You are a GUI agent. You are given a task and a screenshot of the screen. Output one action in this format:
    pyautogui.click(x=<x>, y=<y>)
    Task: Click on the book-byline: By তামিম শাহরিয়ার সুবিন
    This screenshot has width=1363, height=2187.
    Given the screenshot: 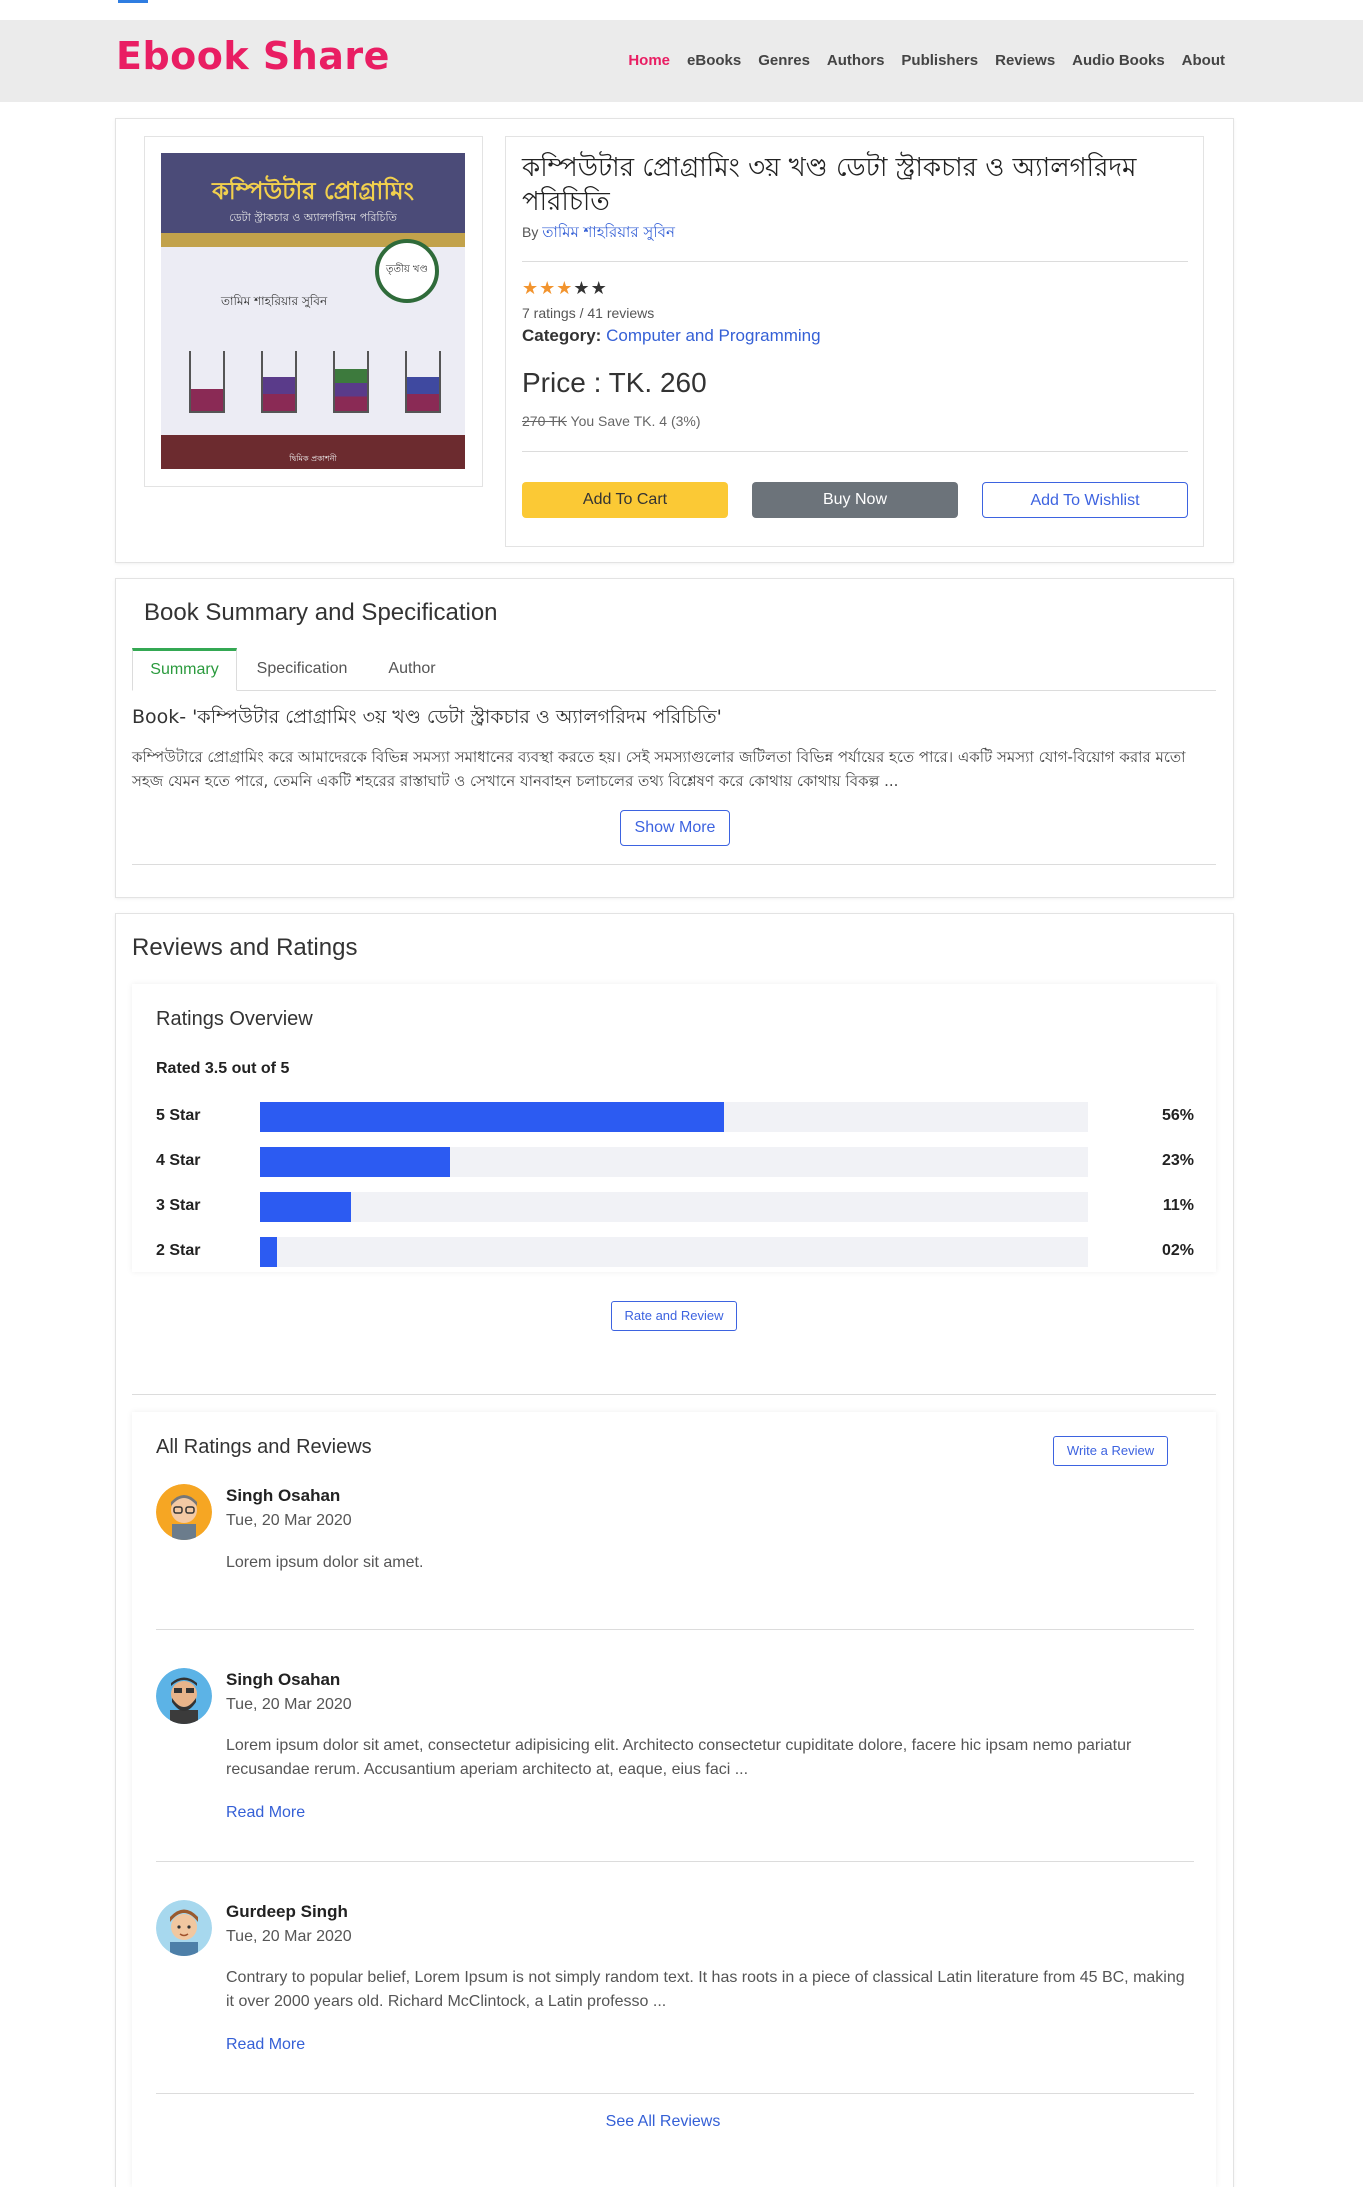 What is the action you would take?
    pyautogui.click(x=598, y=233)
    